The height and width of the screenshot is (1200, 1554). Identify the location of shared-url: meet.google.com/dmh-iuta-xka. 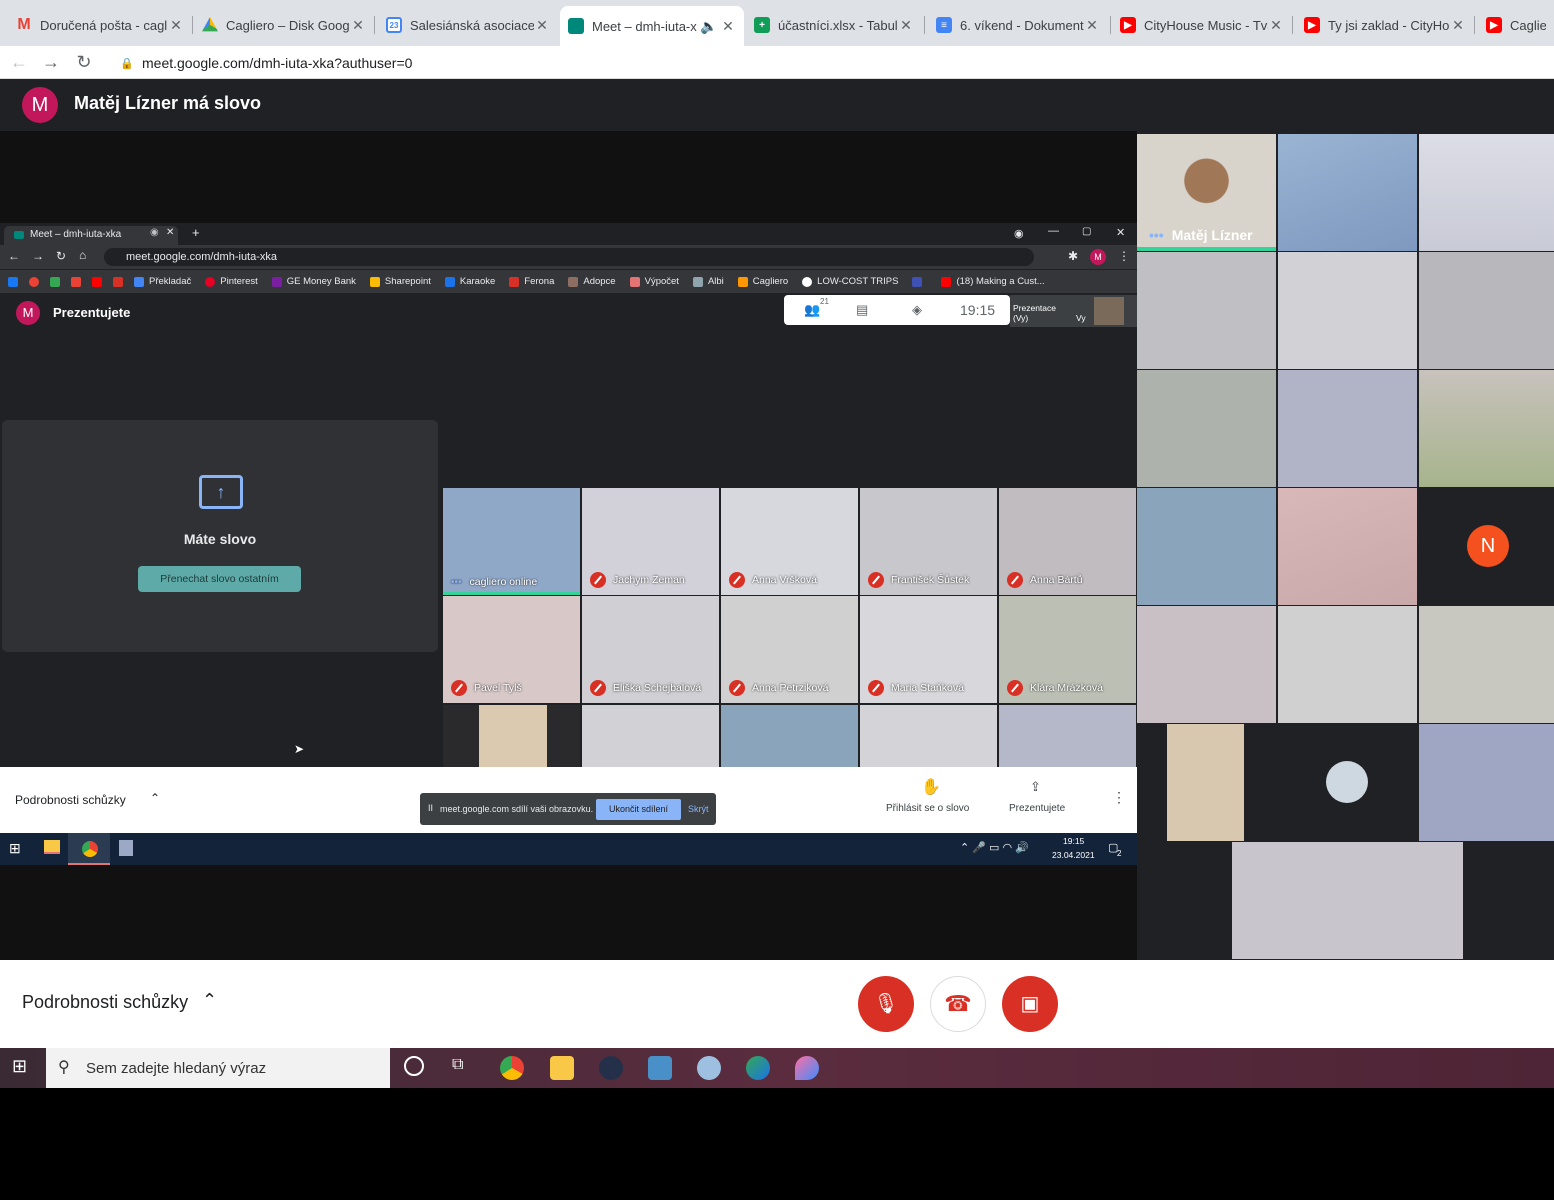
(569, 257).